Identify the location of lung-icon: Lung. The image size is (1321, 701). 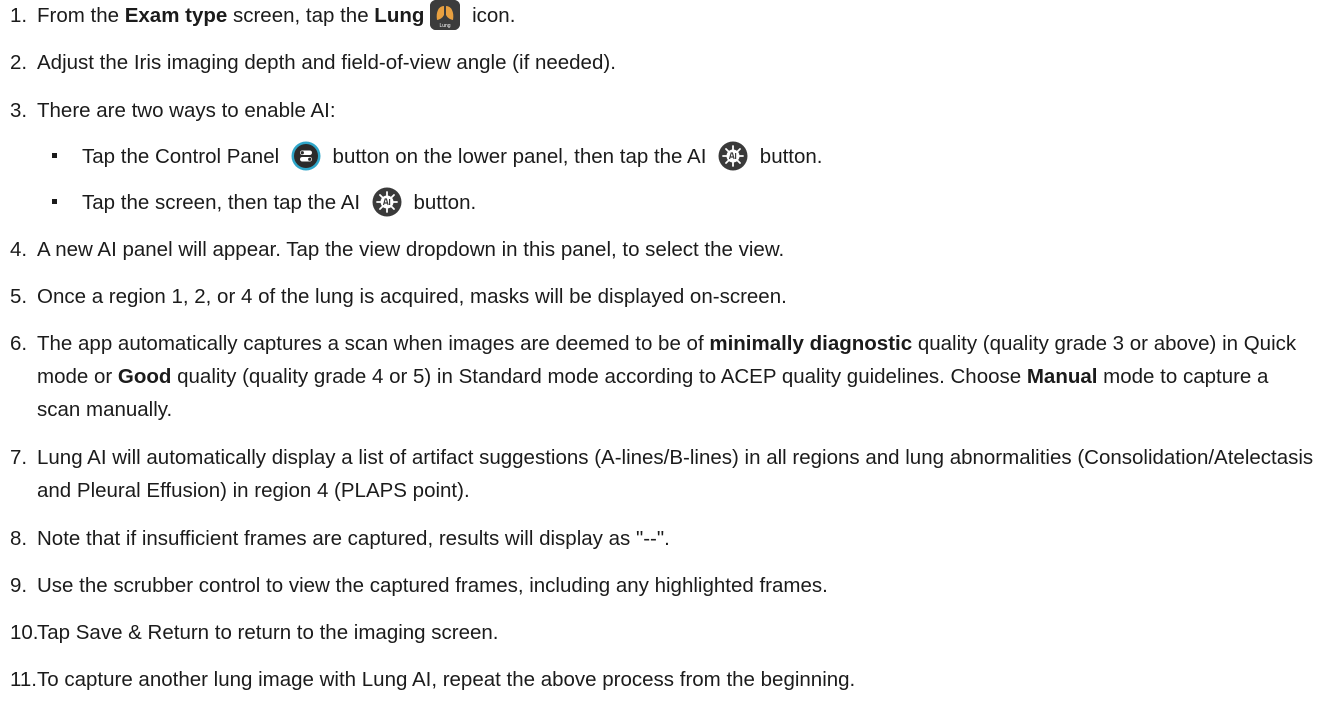
(445, 15).